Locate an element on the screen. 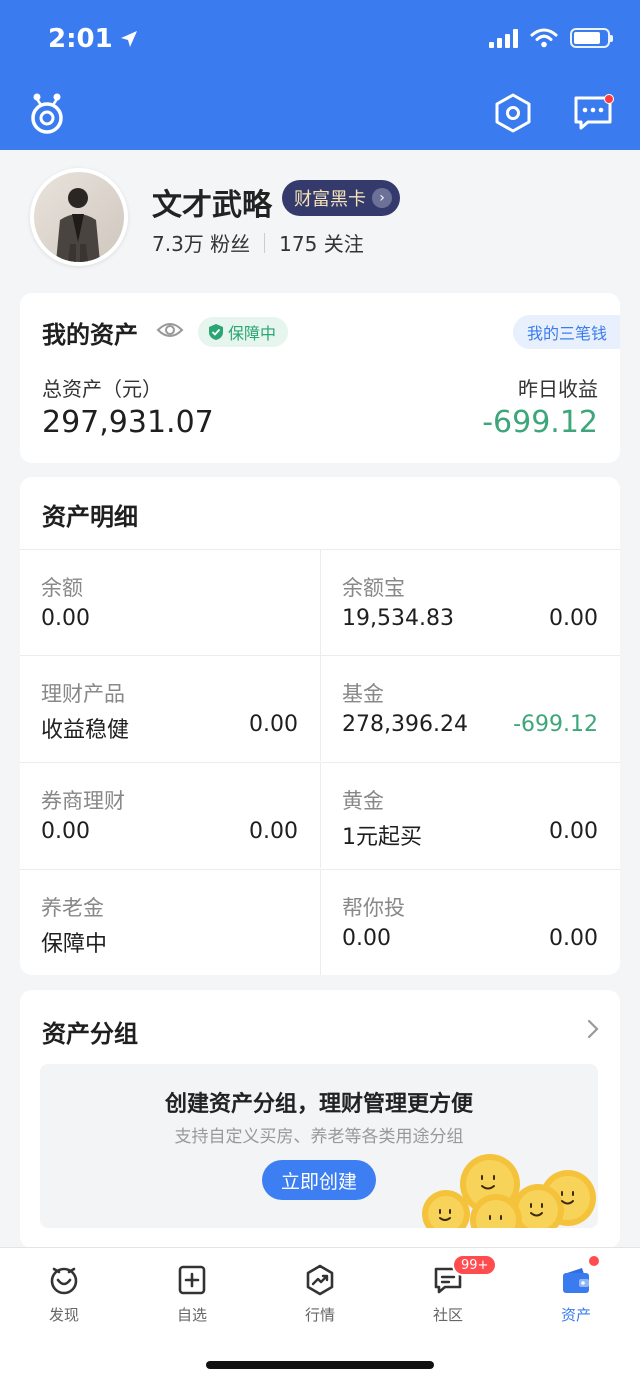 The image size is (640, 1385). my-three-money-button: 我的三笔钱 is located at coordinates (566, 332).